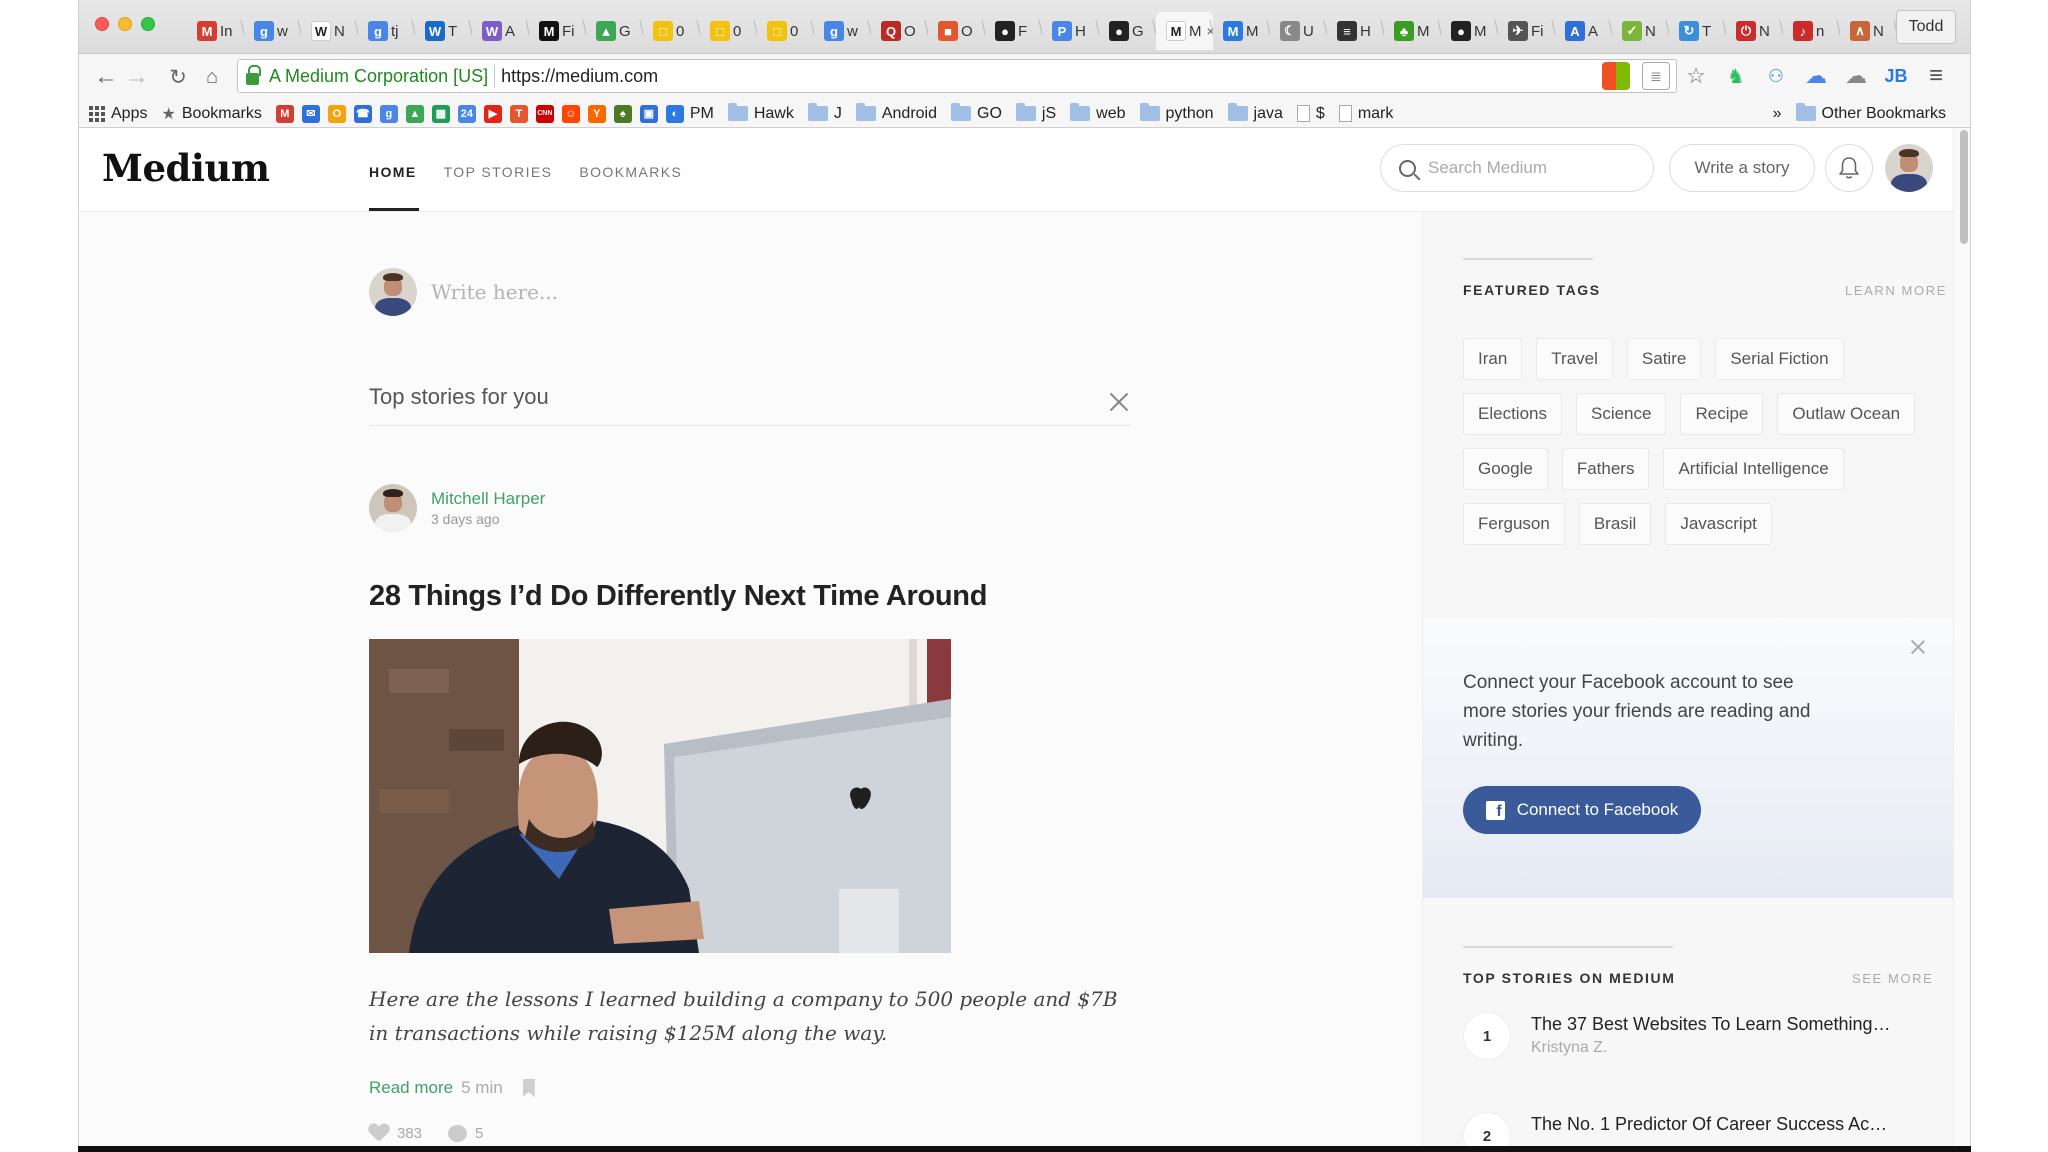 The width and height of the screenshot is (2048, 1152). What do you see at coordinates (1909, 168) in the screenshot?
I see `user-avatar` at bounding box center [1909, 168].